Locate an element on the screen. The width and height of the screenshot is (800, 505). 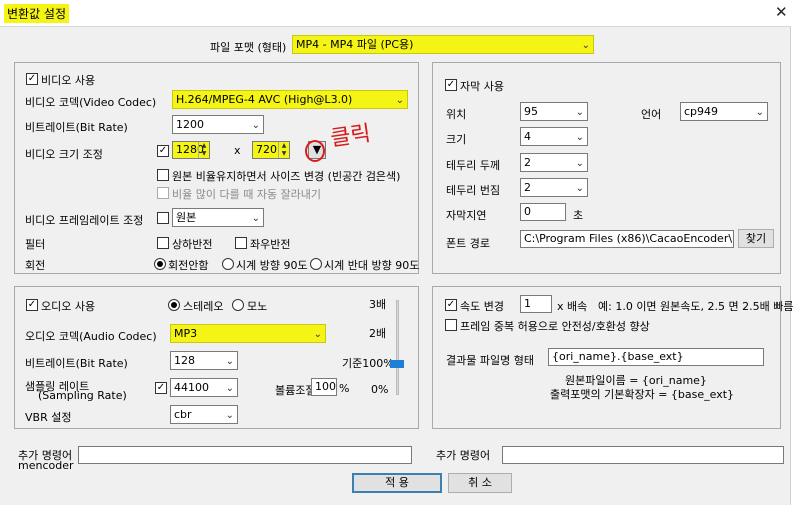
sampling-value: 44100 is located at coordinates (191, 387).